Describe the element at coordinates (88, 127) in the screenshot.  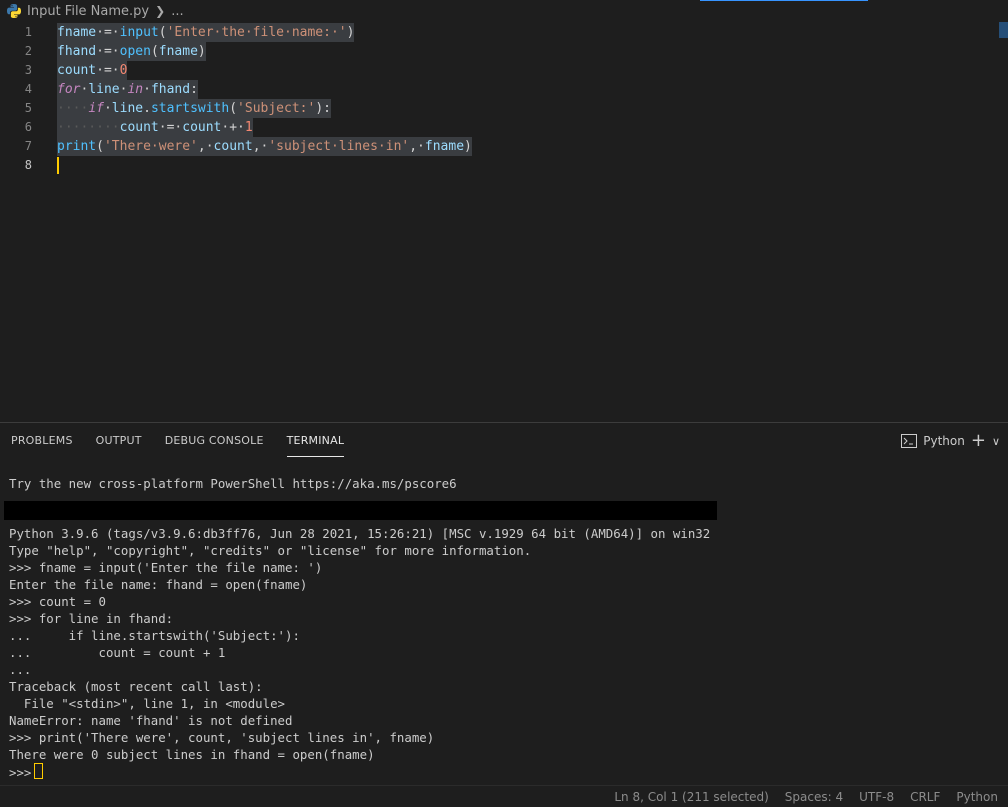
I see `code-token: ········` at that location.